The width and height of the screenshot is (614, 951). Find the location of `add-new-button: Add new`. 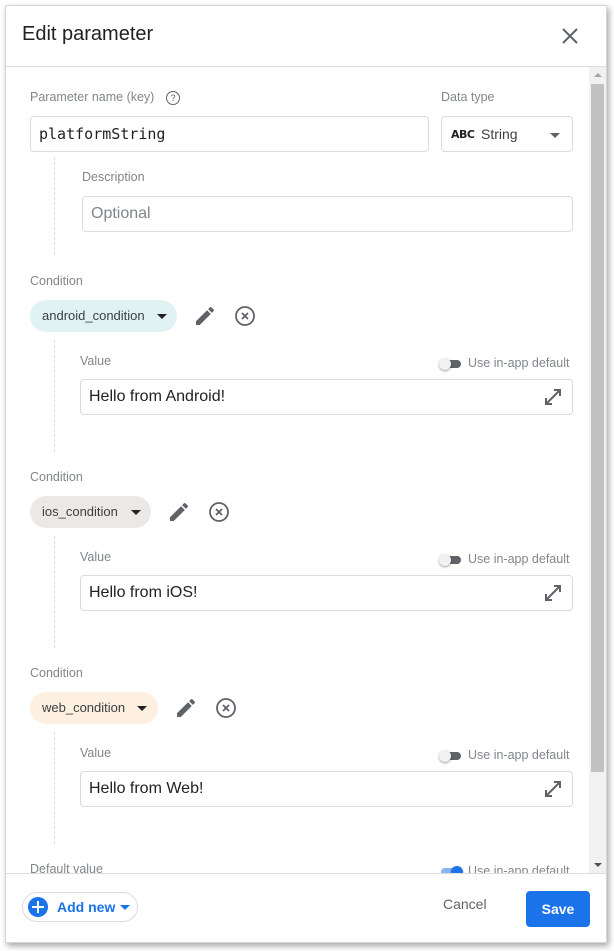

add-new-button: Add new is located at coordinates (80, 907).